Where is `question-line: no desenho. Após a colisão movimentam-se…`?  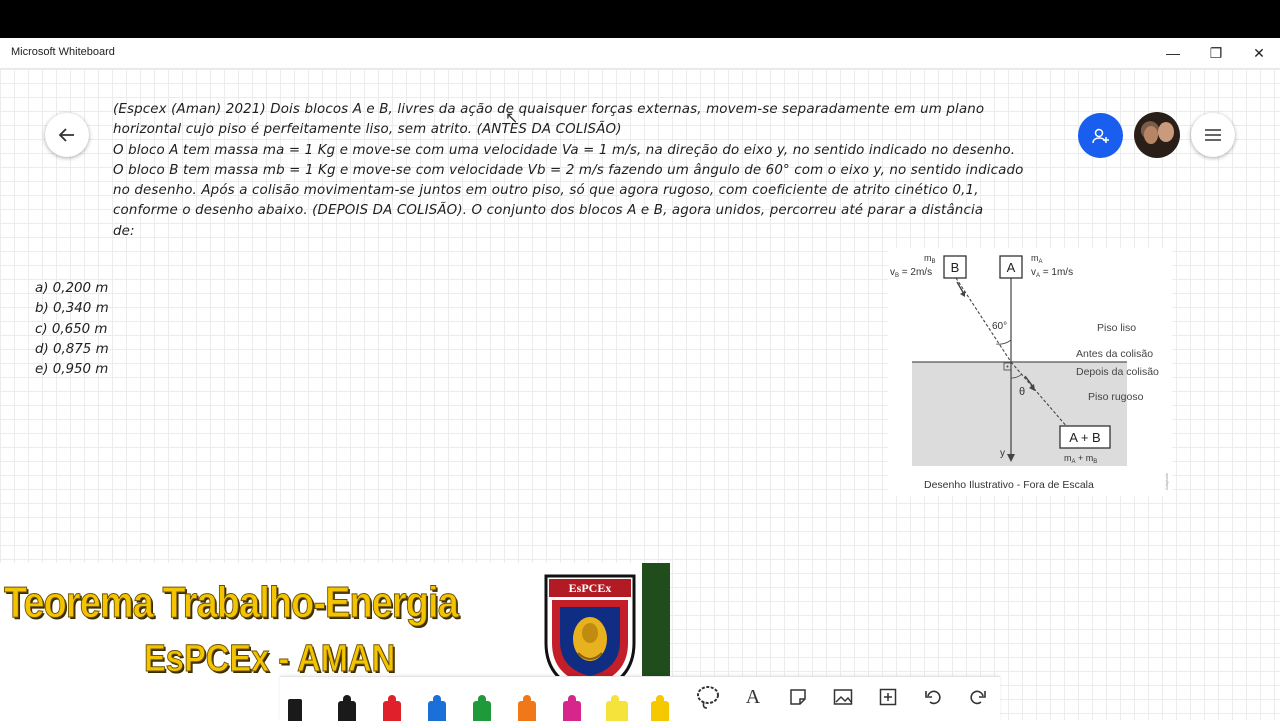 question-line: no desenho. Após a colisão movimentam-se… is located at coordinates (546, 191).